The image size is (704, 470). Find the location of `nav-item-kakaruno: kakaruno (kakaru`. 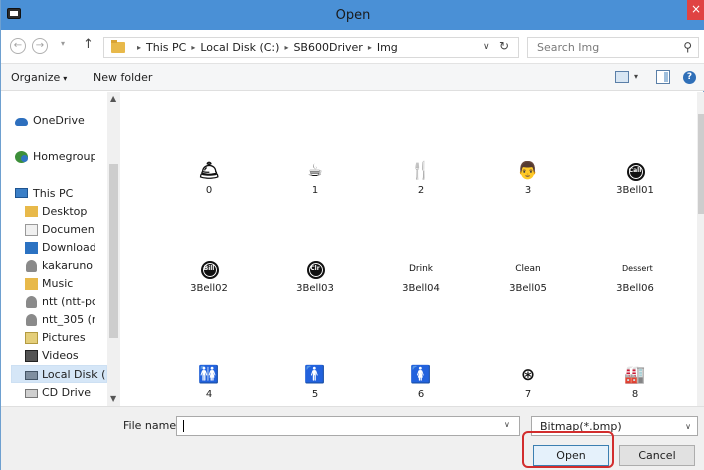

nav-item-kakaruno: kakaruno (kakaru is located at coordinates (48, 266).